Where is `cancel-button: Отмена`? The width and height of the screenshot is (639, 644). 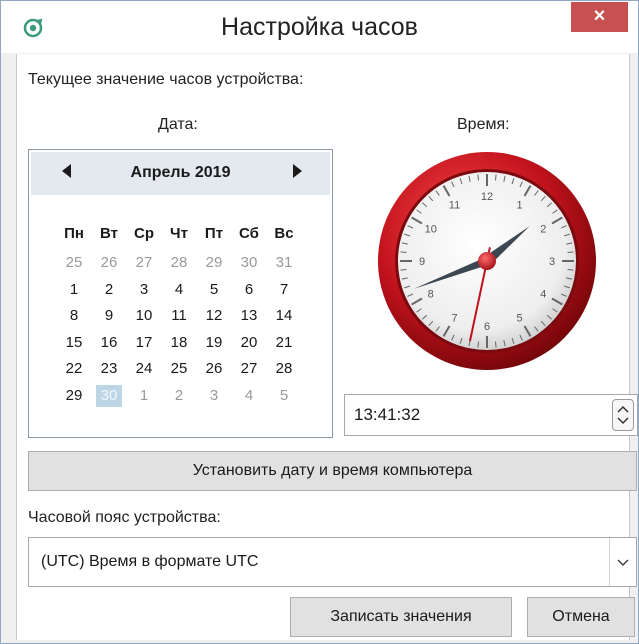
cancel-button: Отмена is located at coordinates (581, 617).